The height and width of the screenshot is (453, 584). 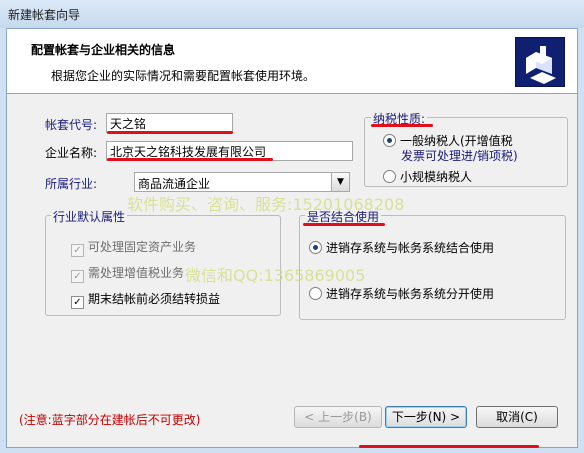 What do you see at coordinates (275, 275) in the screenshot?
I see `watermark-line2: 微信和QQ:1365869005` at bounding box center [275, 275].